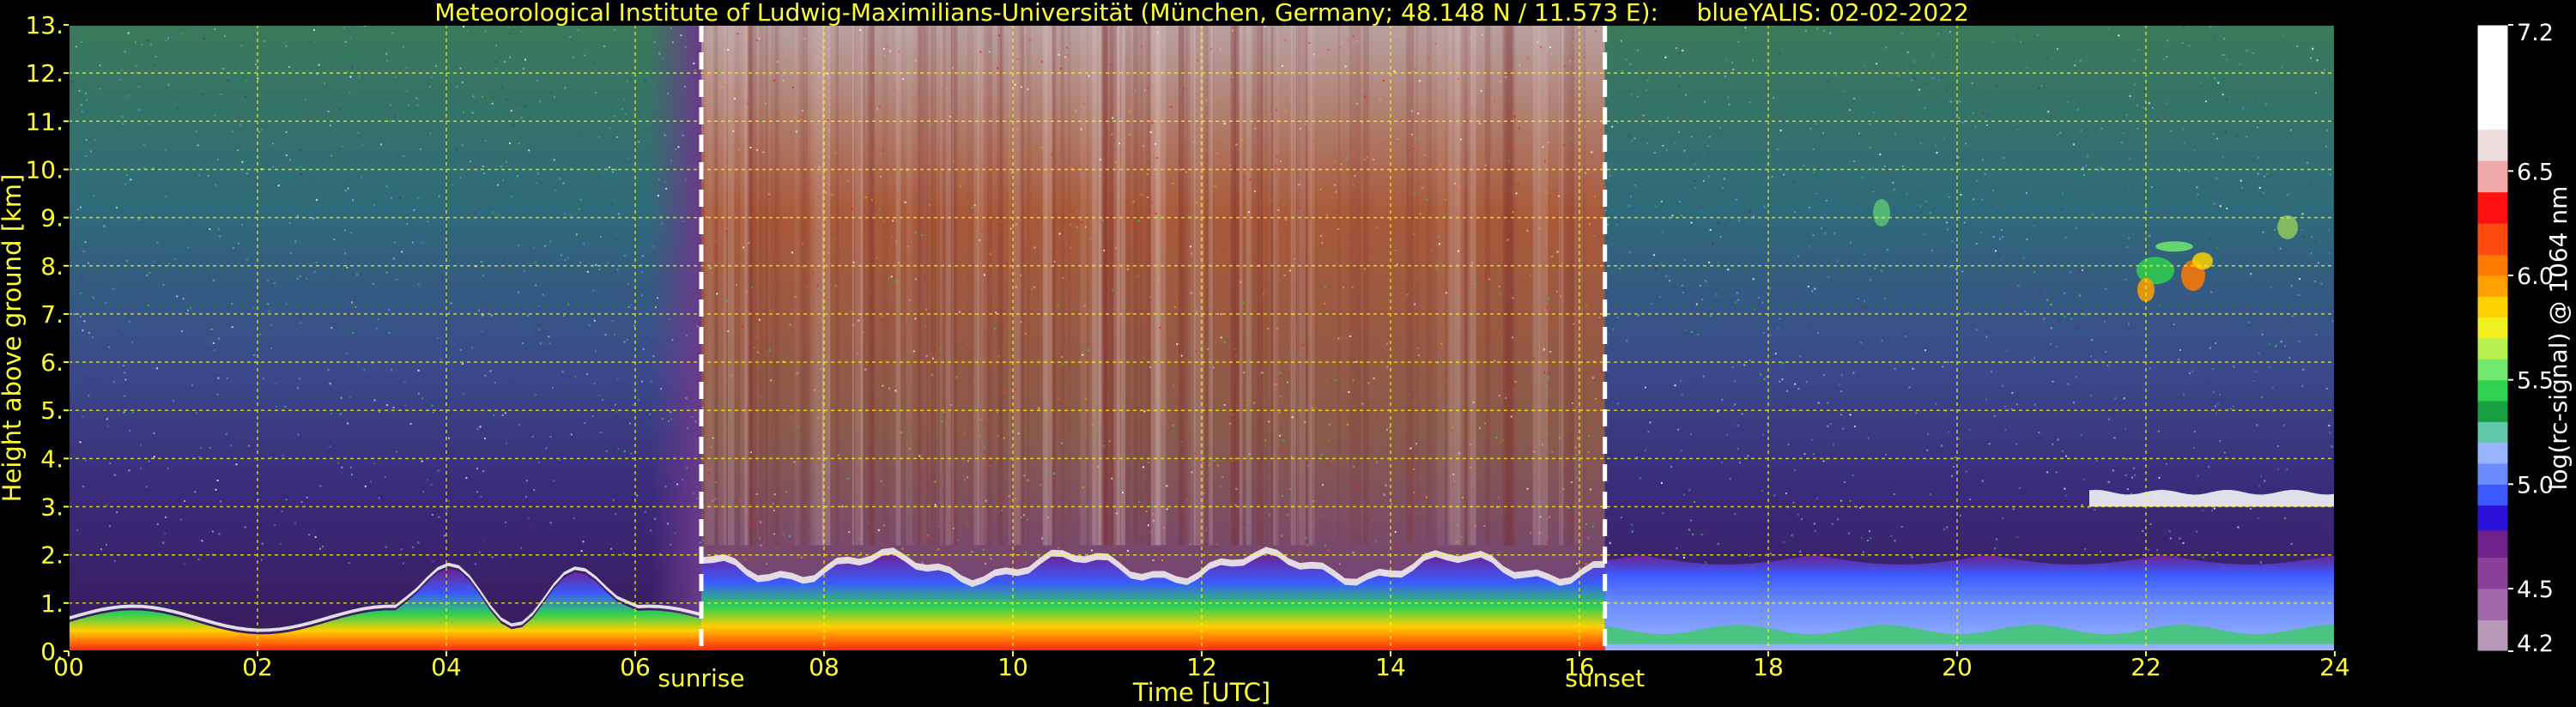  Describe the element at coordinates (1488, 286) in the screenshot. I see `day-streak` at that location.